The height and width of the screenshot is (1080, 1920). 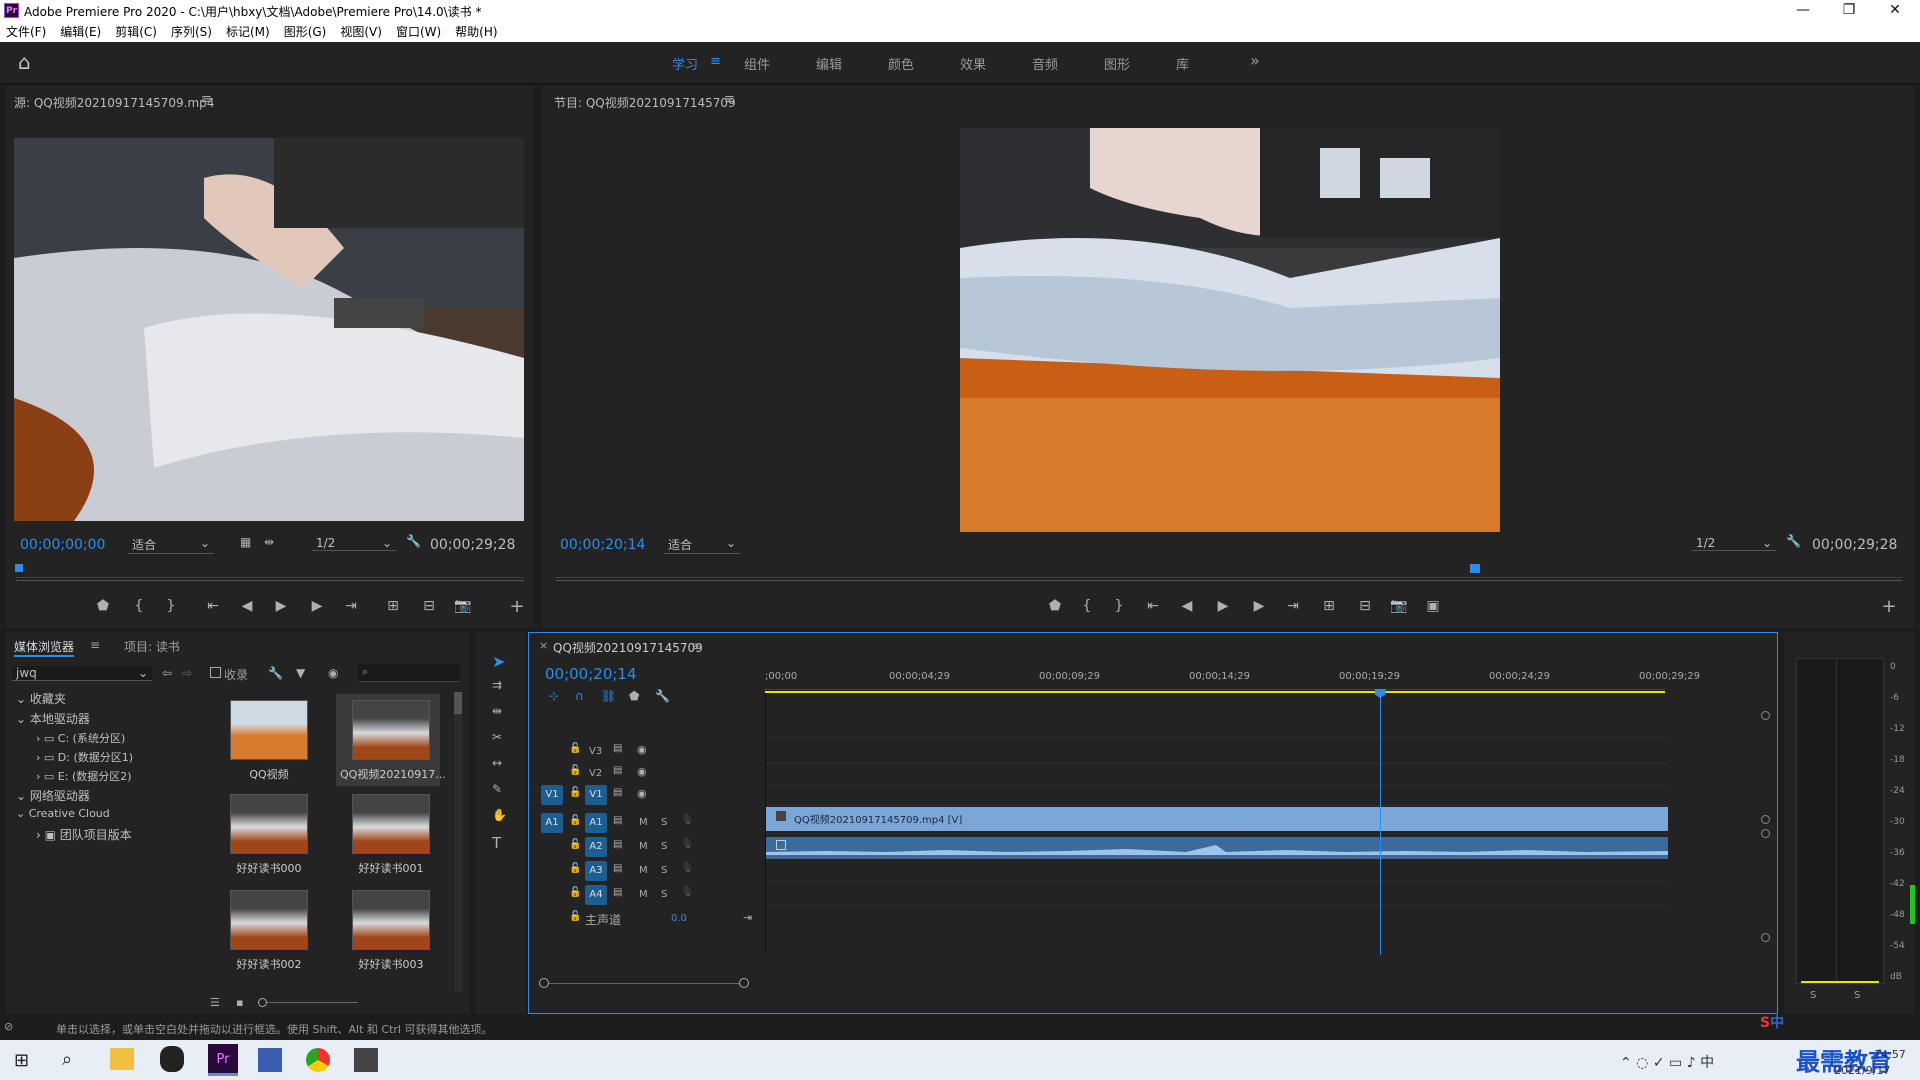 I want to click on scrollbar-thumb, so click(x=458, y=703).